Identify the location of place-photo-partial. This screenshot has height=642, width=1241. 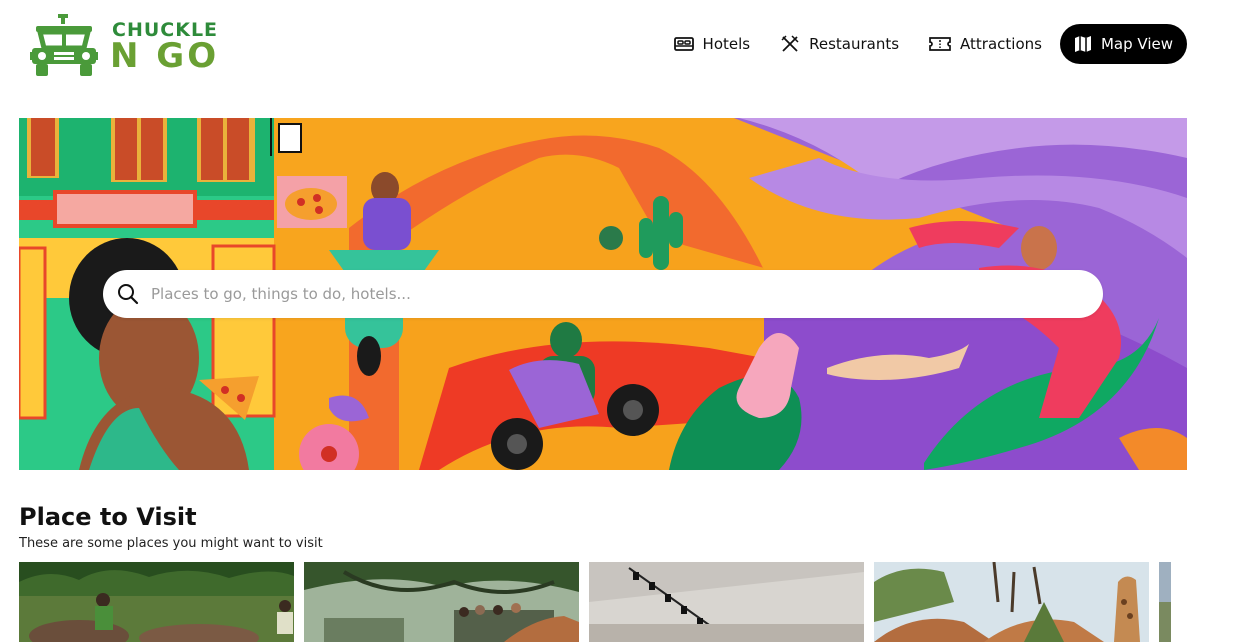
(1165, 602).